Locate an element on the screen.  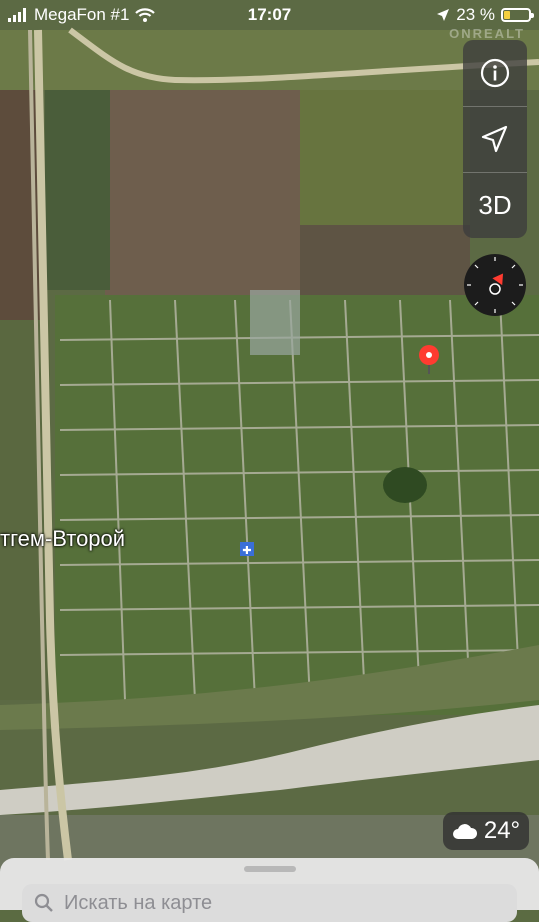
search-icon is located at coordinates (43, 902).